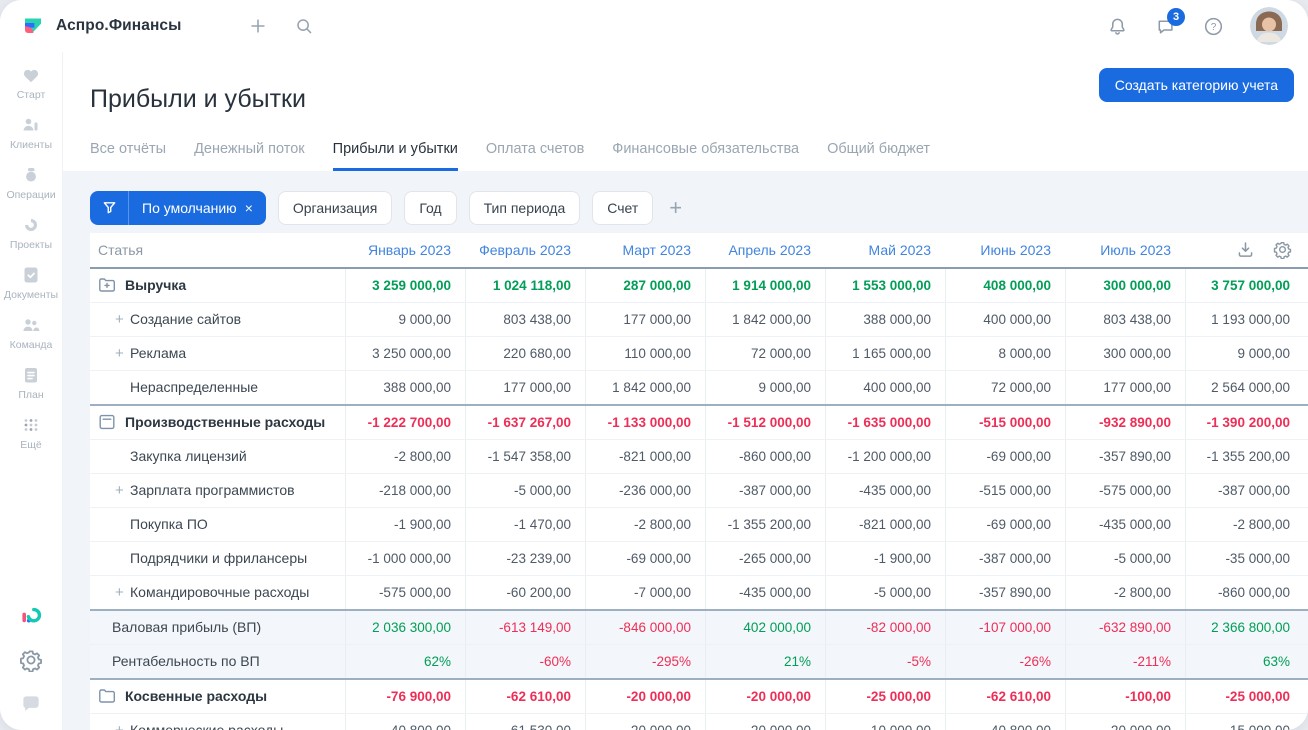 The image size is (1308, 730). Describe the element at coordinates (1282, 249) in the screenshot. I see `table-settings-icon` at that location.